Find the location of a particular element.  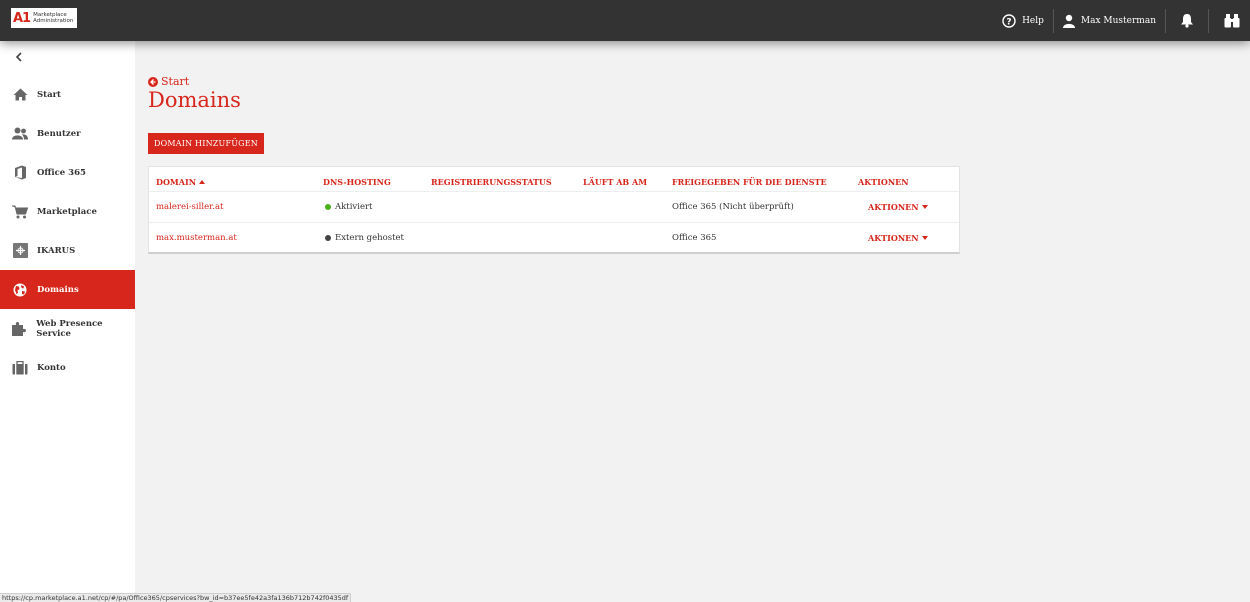

sidebar-item-benutzer: Benutzer is located at coordinates (67, 133).